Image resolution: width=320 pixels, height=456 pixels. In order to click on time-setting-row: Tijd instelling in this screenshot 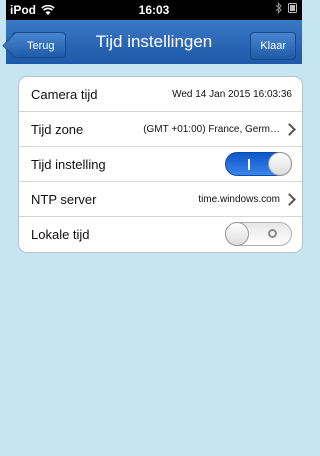, I will do `click(160, 164)`.